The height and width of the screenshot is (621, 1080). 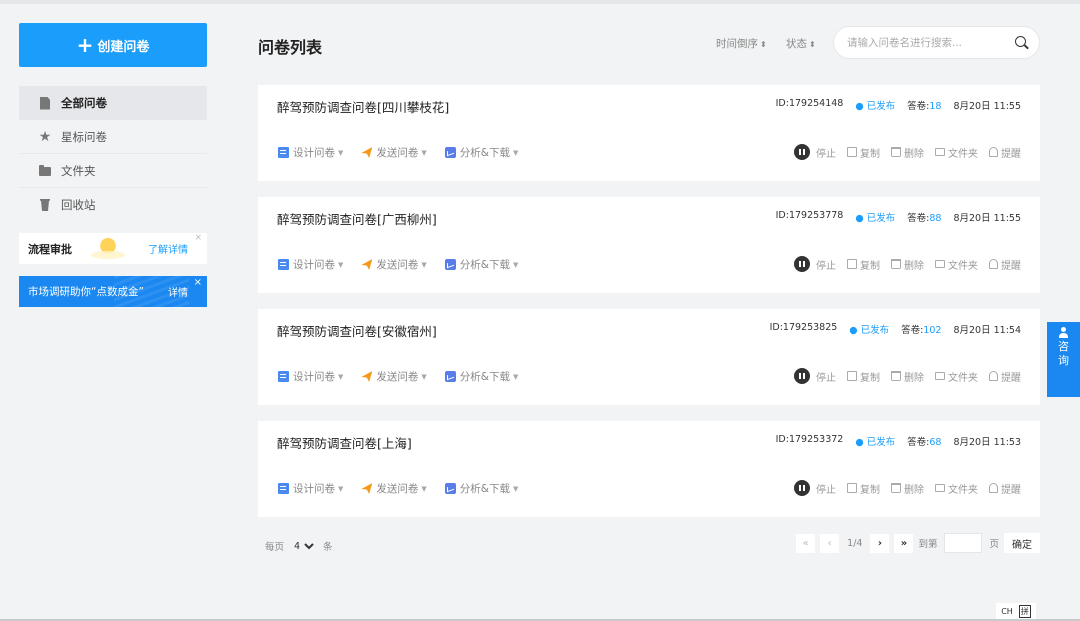 I want to click on trash-icon, so click(x=896, y=264).